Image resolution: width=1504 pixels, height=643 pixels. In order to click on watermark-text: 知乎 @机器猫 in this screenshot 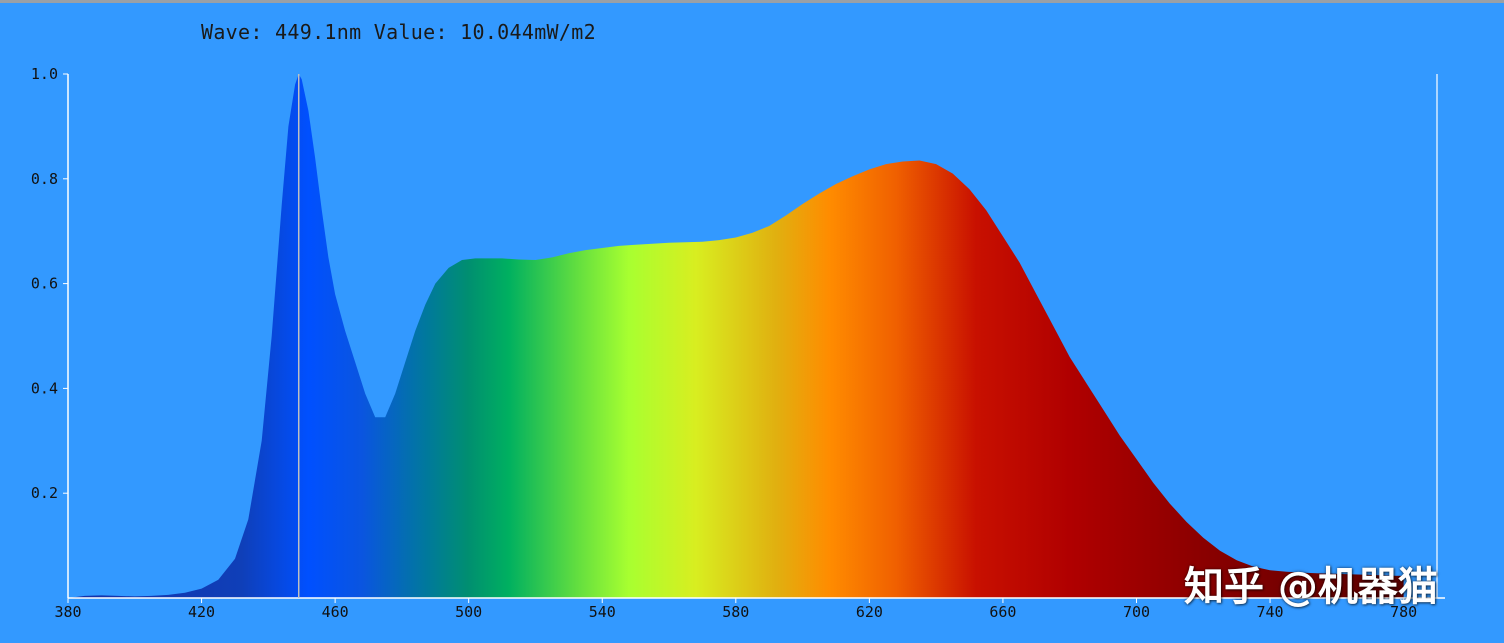, I will do `click(1311, 587)`.